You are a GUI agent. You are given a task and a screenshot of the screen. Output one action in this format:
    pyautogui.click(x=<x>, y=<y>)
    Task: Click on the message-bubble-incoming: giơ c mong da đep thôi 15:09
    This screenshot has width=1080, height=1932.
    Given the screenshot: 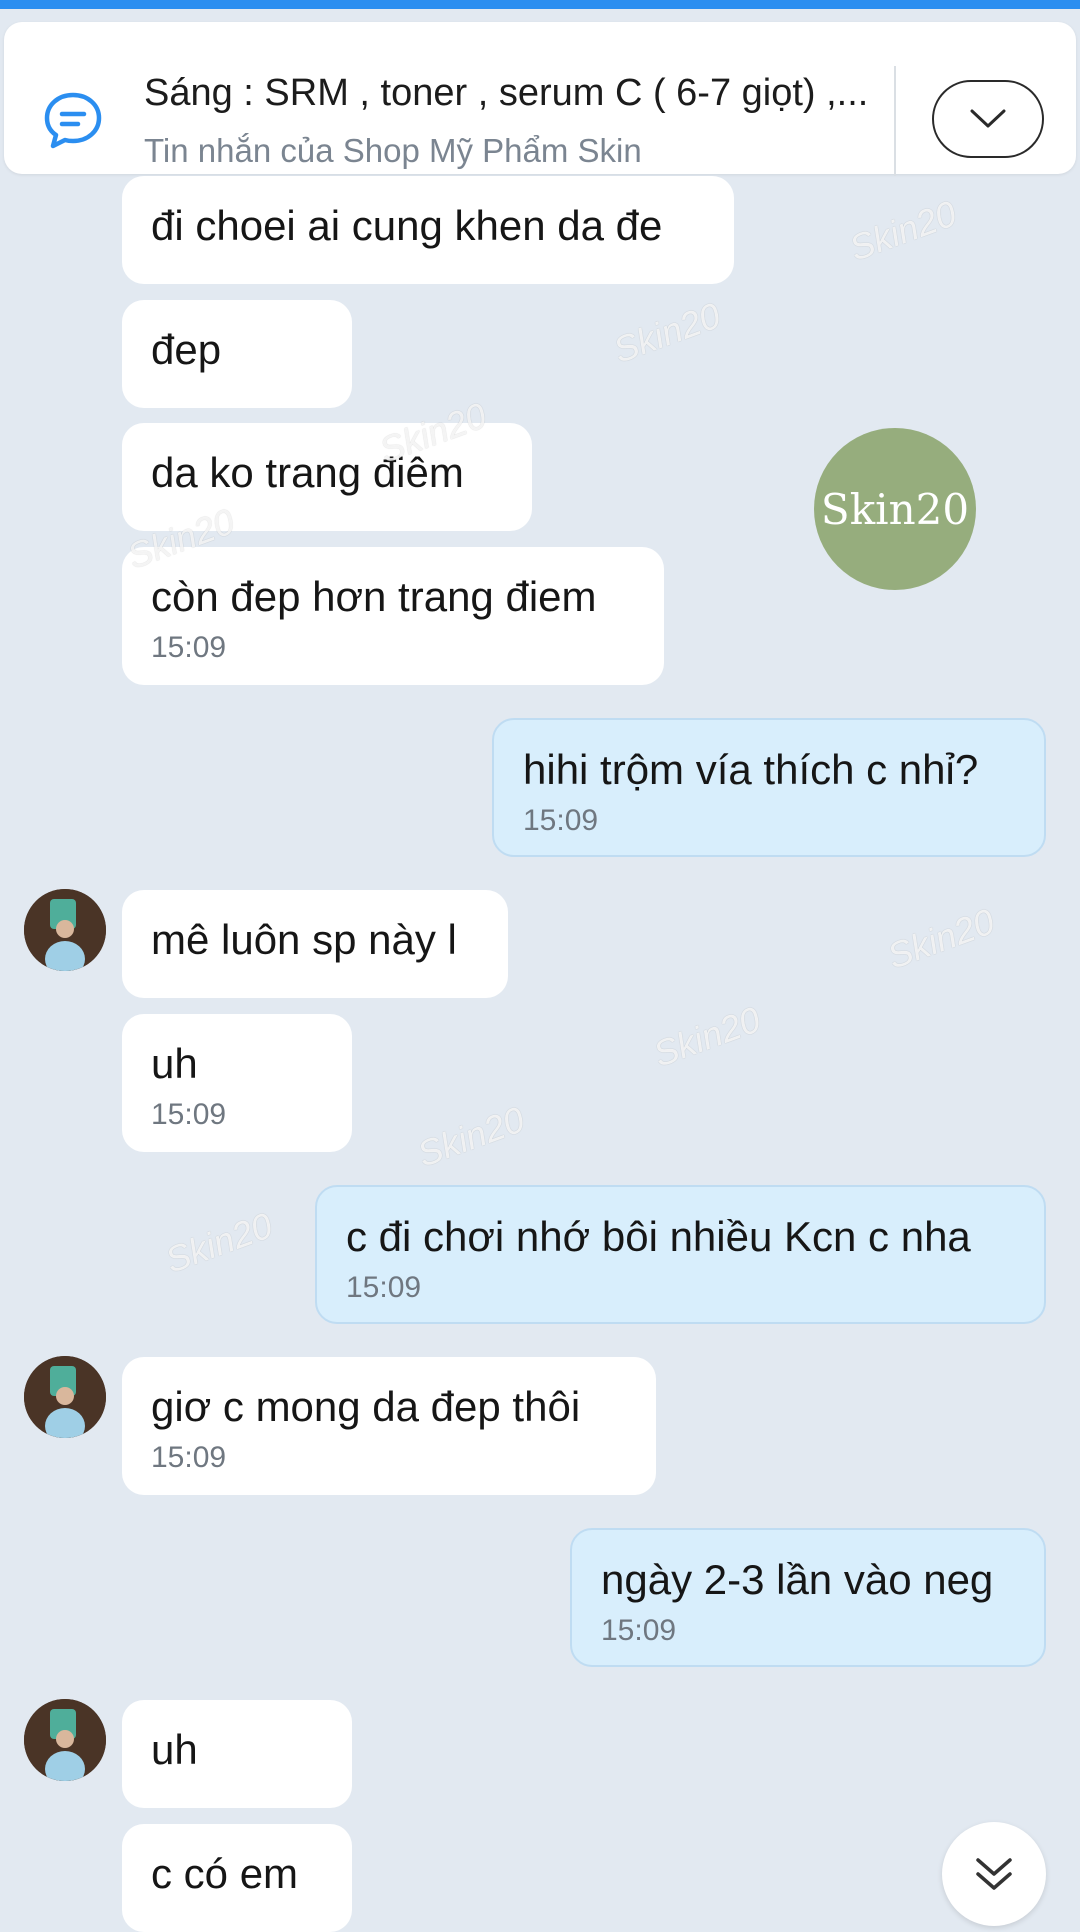 What is the action you would take?
    pyautogui.click(x=389, y=1426)
    